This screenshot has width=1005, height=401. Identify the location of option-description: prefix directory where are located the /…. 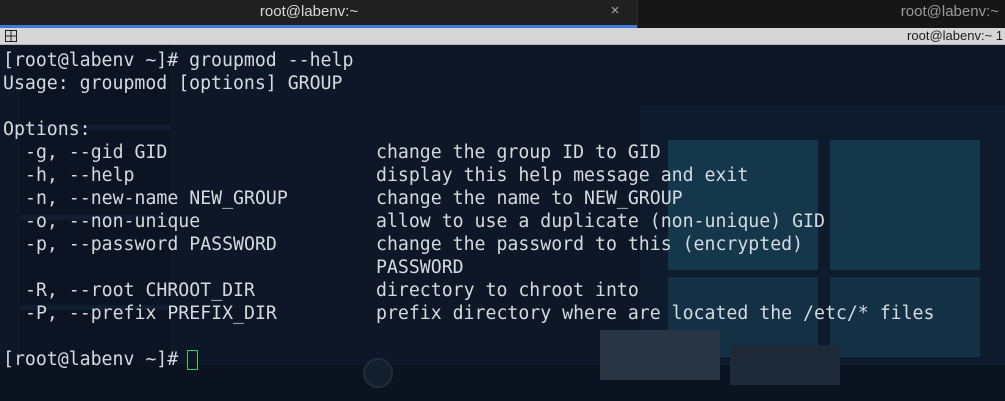
(655, 313).